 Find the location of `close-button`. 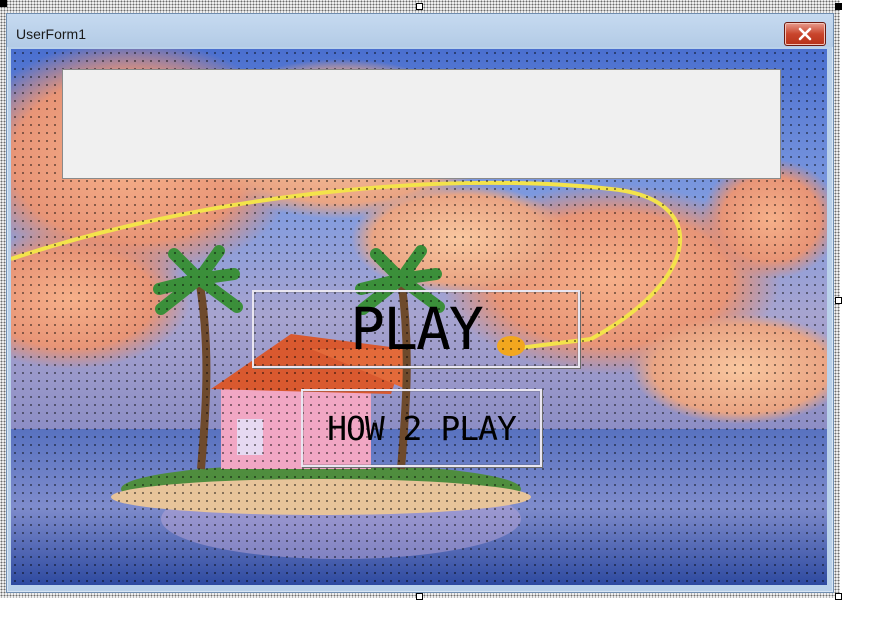

close-button is located at coordinates (805, 34).